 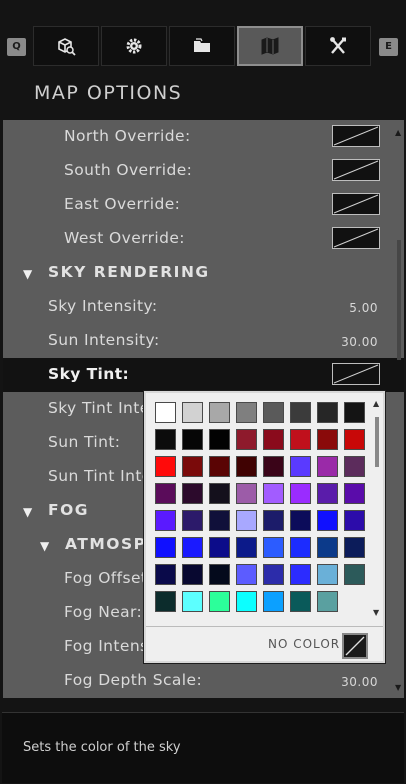 What do you see at coordinates (103, 306) in the screenshot?
I see `option-label: Sky Intensity:` at bounding box center [103, 306].